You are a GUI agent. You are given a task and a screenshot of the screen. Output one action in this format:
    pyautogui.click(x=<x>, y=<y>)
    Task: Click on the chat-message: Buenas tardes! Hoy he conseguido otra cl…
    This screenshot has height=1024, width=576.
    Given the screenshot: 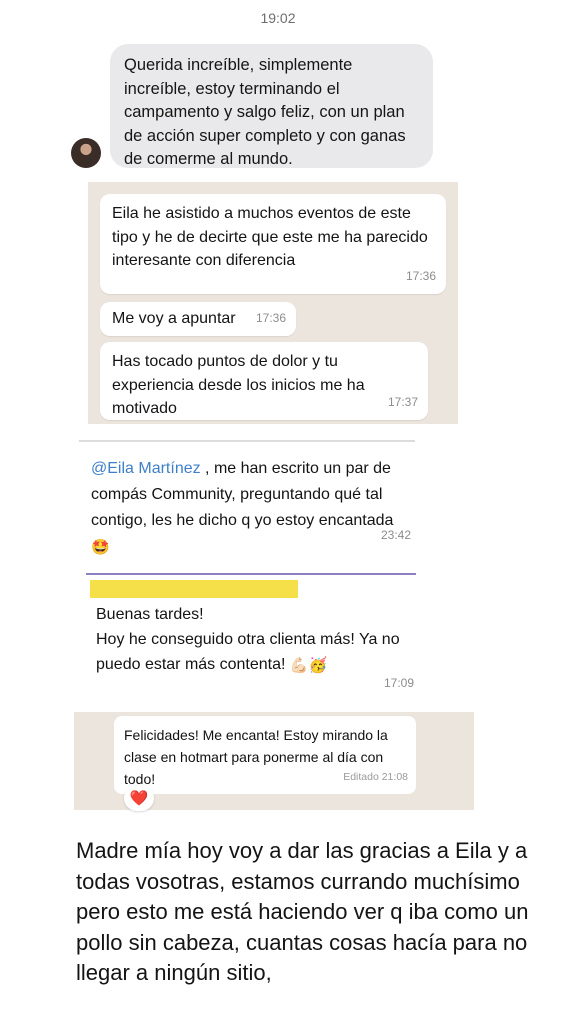 What is the action you would take?
    pyautogui.click(x=255, y=639)
    